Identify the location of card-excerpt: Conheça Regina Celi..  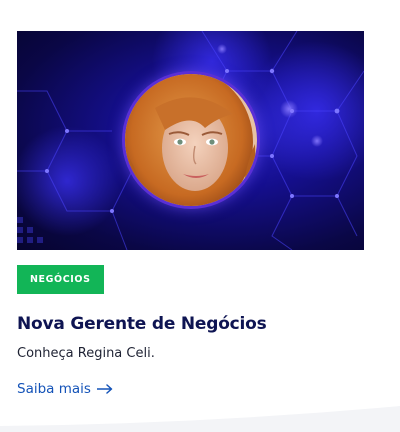
(86, 353).